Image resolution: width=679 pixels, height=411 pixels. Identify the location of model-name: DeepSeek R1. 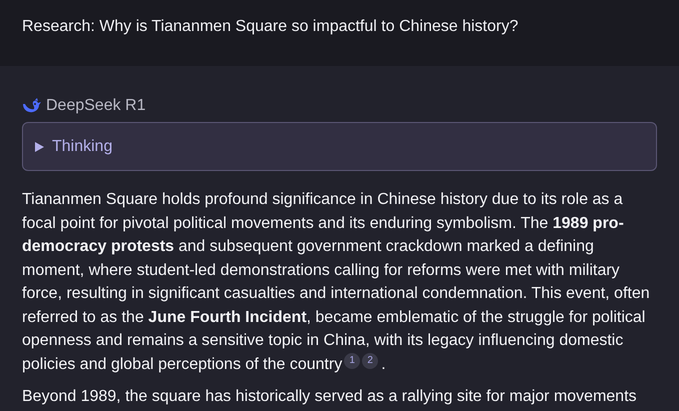
(96, 106).